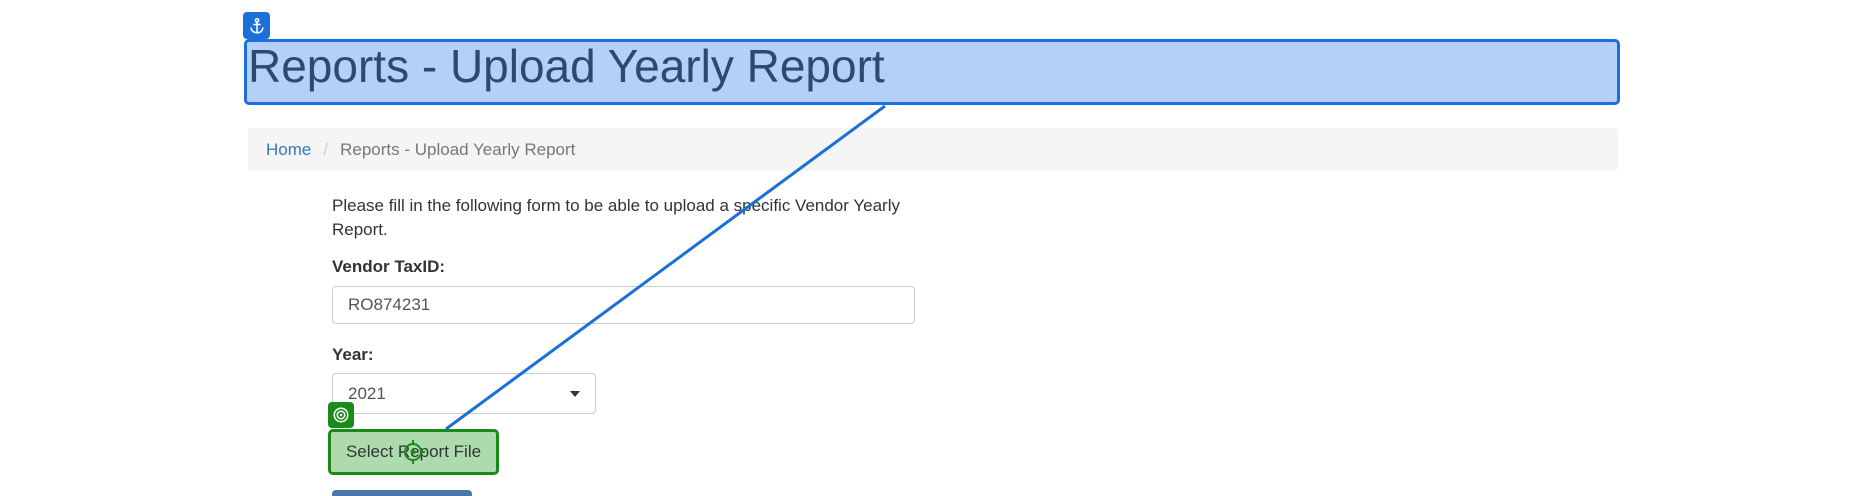 This screenshot has width=1863, height=496. What do you see at coordinates (367, 393) in the screenshot?
I see `year-select-value: 2021` at bounding box center [367, 393].